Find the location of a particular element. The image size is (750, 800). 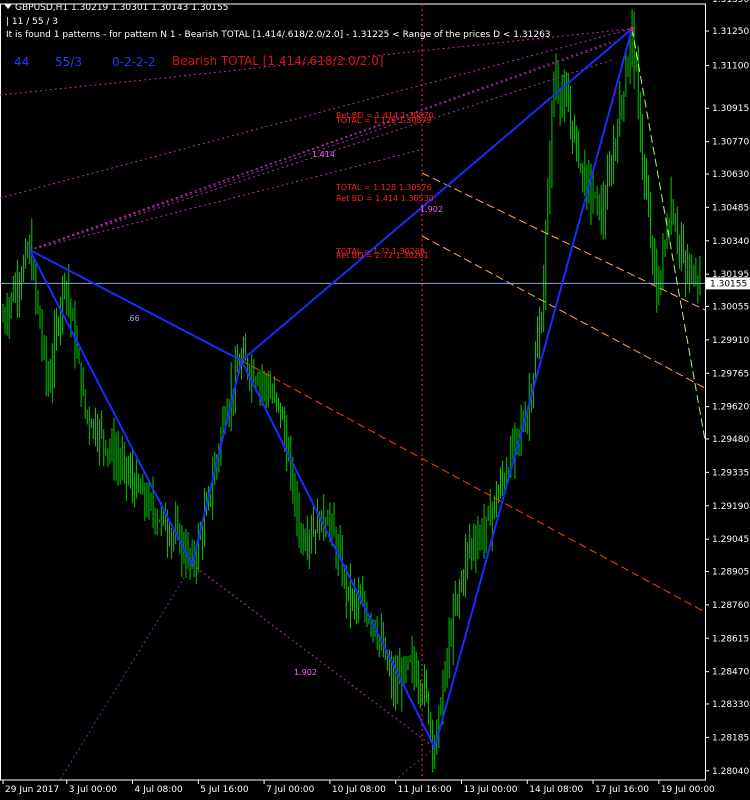

y-tick-label: 1.29910 is located at coordinates (730, 341).